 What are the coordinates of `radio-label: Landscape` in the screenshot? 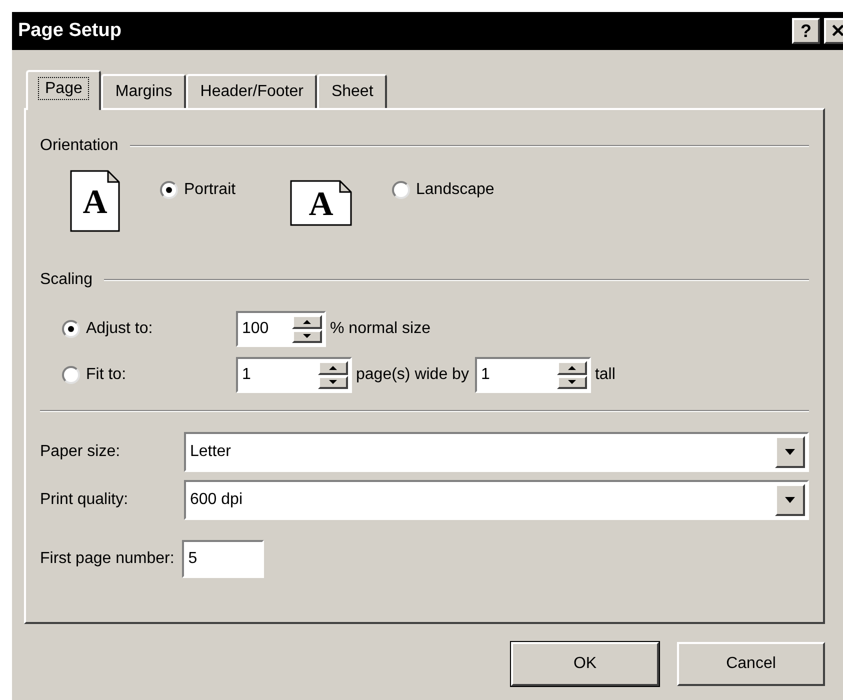 It's located at (455, 190).